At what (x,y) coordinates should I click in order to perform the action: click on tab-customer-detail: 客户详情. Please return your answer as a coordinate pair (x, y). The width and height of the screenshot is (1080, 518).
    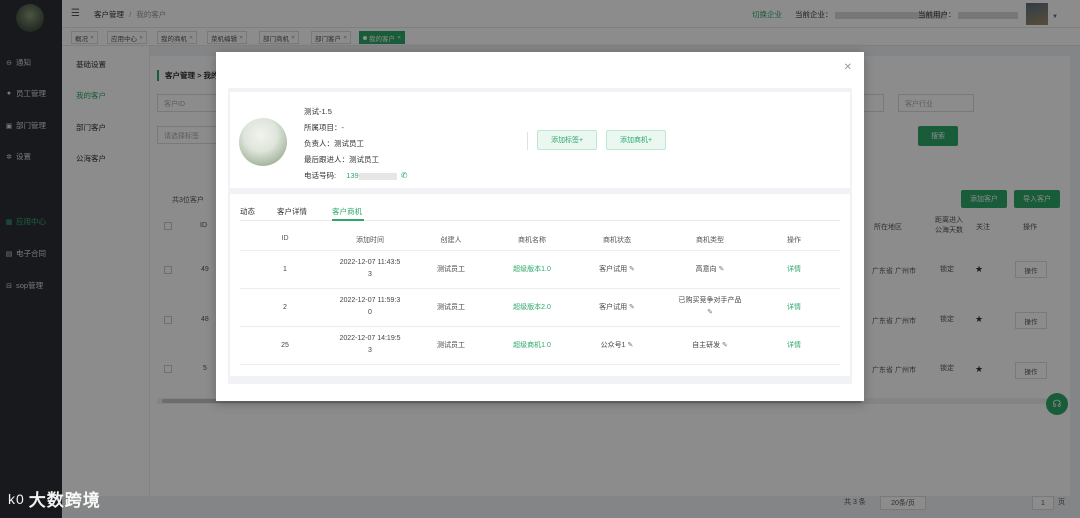
    Looking at the image, I should click on (292, 211).